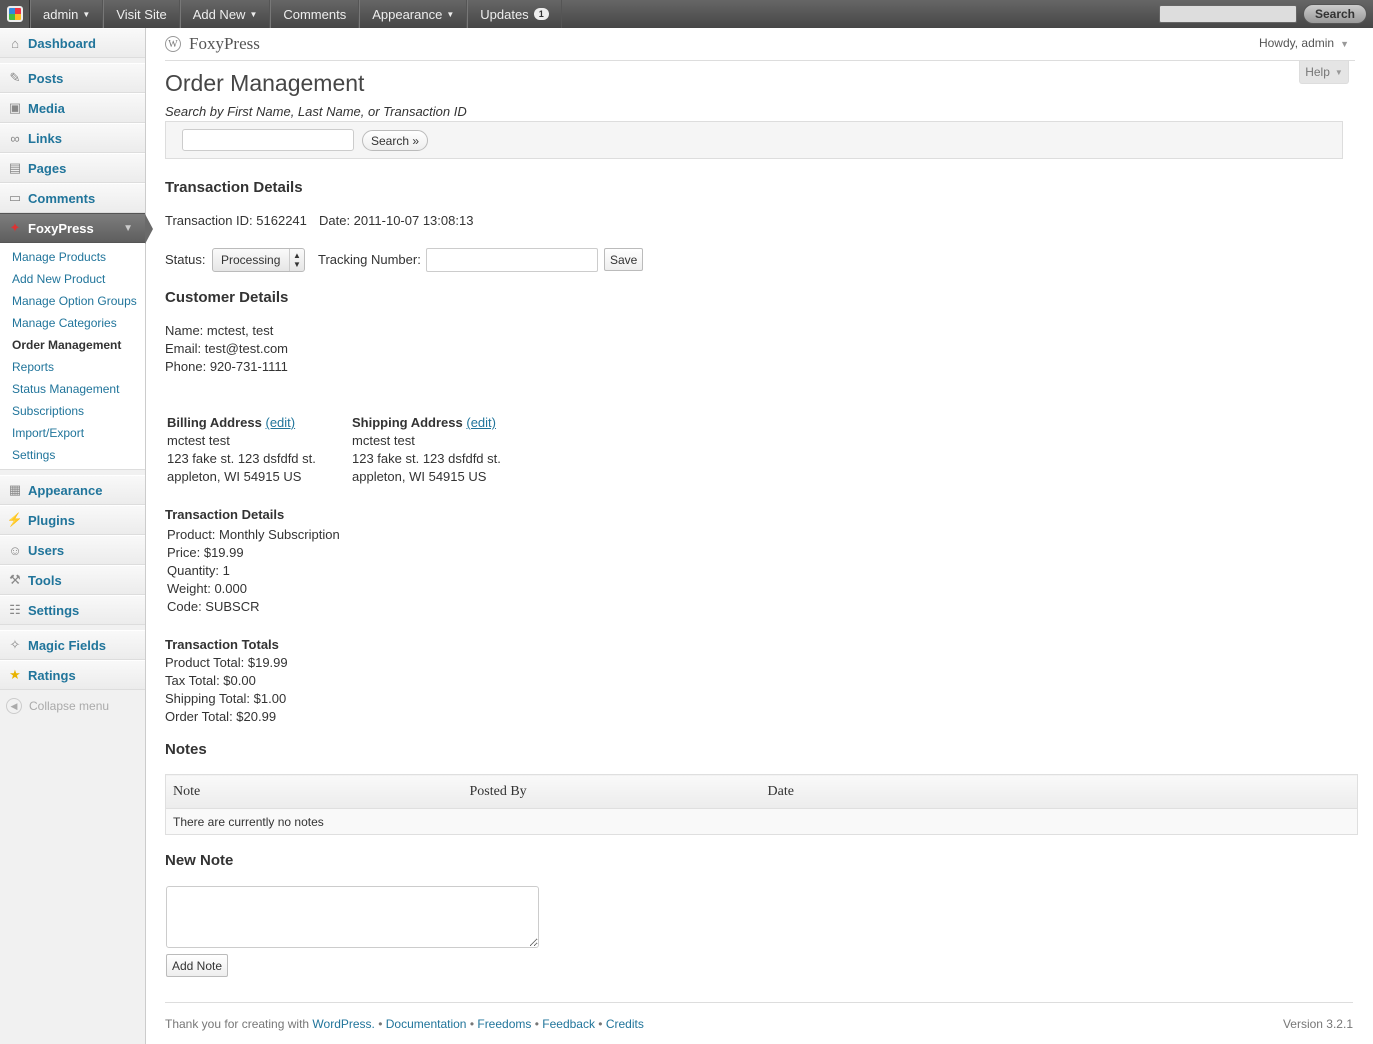 Image resolution: width=1373 pixels, height=1044 pixels. Describe the element at coordinates (72, 168) in the screenshot. I see `sidebar-item-pages: ▤ Pages` at that location.